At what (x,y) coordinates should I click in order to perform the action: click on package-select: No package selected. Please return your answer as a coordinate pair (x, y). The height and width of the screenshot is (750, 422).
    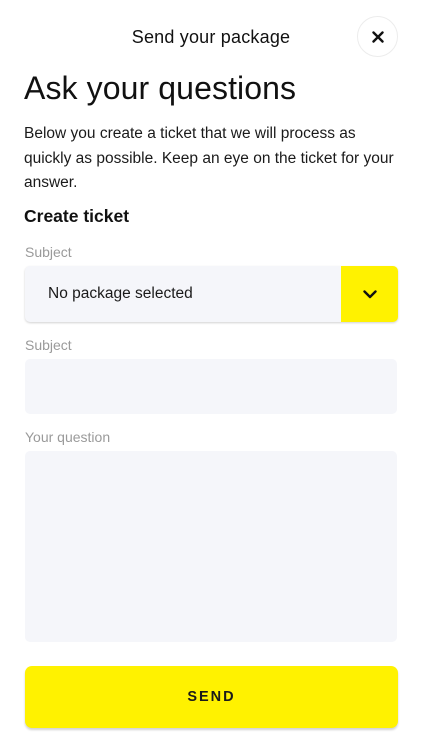
    Looking at the image, I should click on (211, 294).